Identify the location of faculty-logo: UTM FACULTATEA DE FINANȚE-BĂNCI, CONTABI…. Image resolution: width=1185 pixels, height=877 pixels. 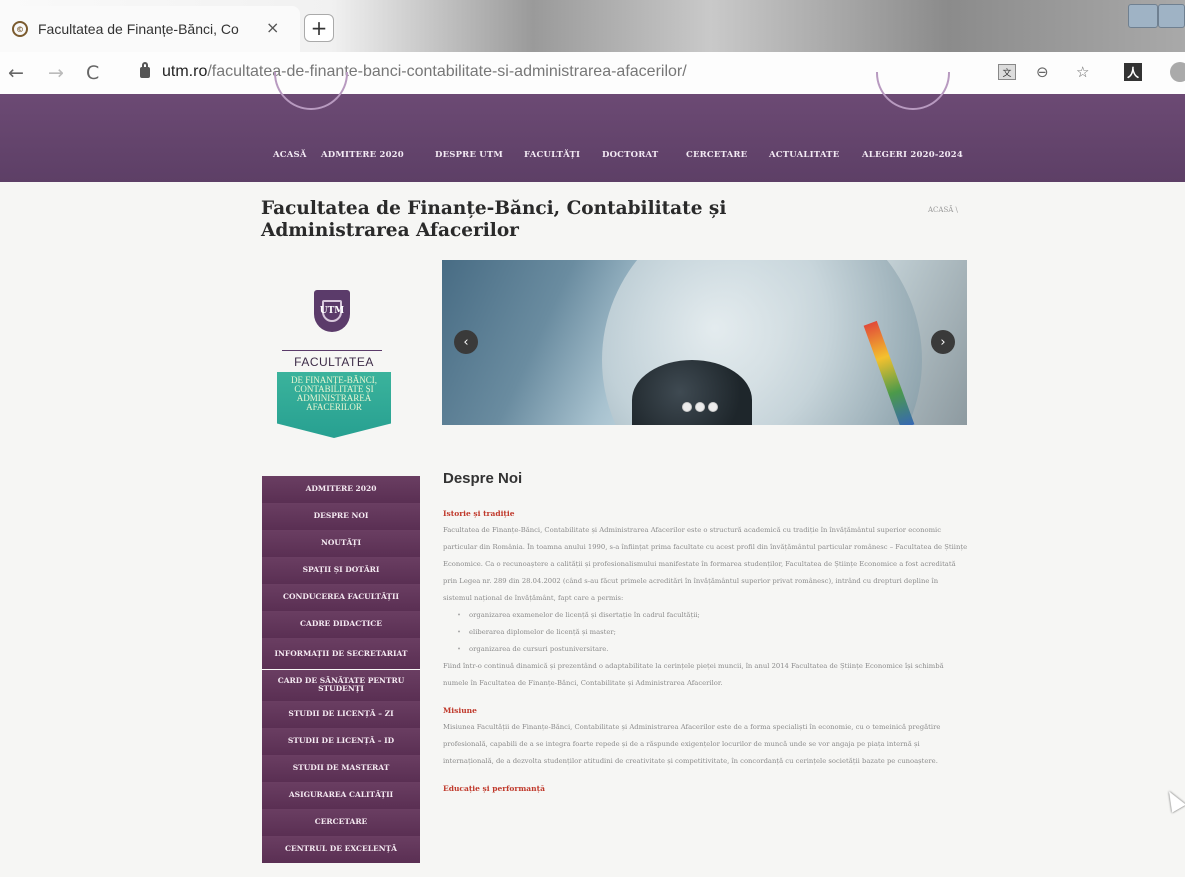
(334, 363).